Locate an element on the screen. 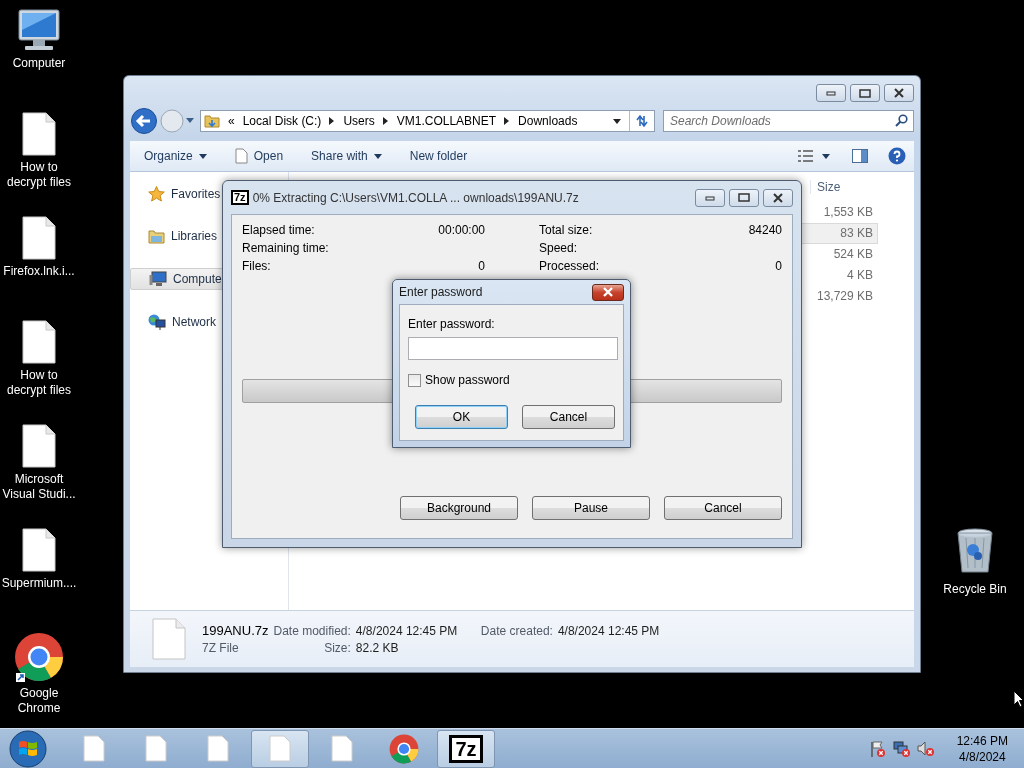  password-field is located at coordinates (513, 348).